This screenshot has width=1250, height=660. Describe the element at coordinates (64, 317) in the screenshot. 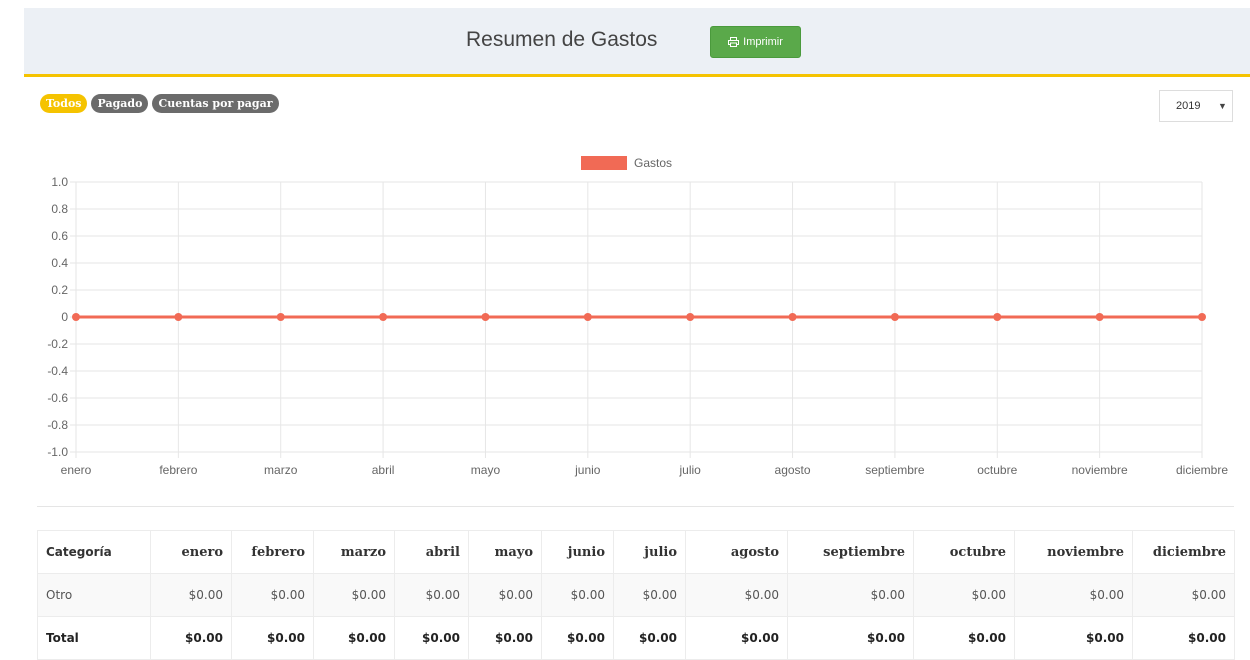

I see `y-tick-label: 0` at that location.